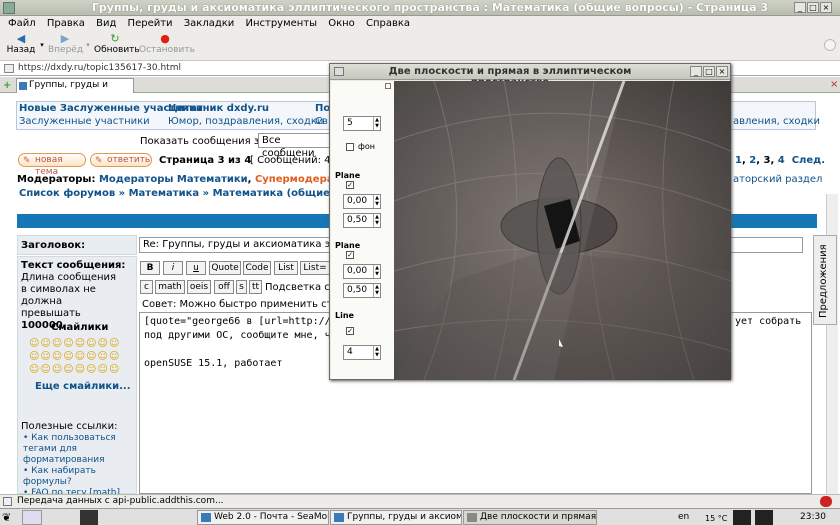  I want to click on breadcrumb-forums: Список форумов, so click(67, 193).